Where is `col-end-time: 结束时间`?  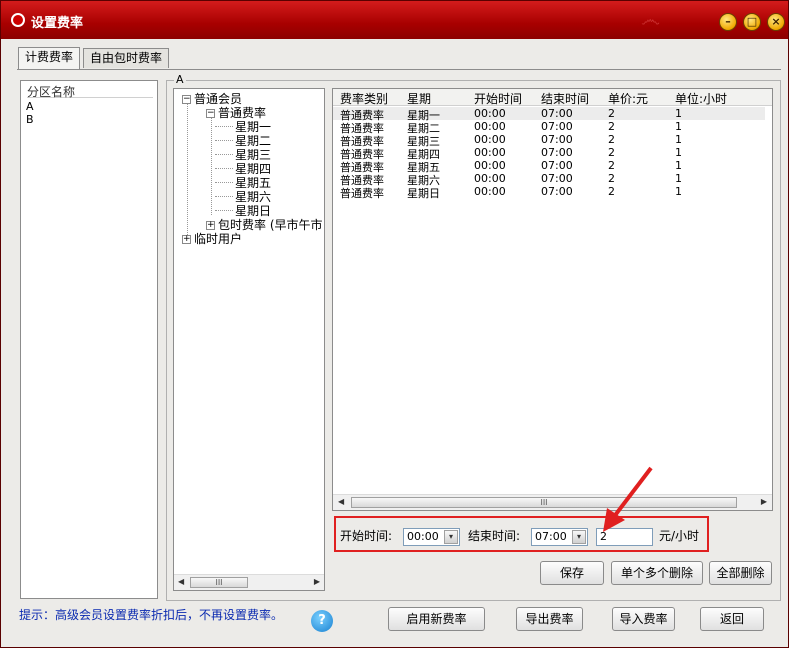 col-end-time: 结束时间 is located at coordinates (565, 98).